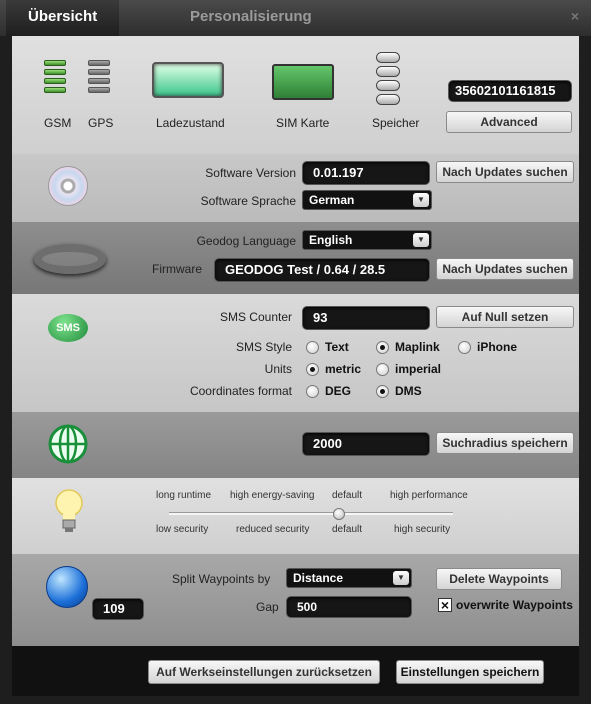 This screenshot has width=591, height=704. Describe the element at coordinates (514, 605) in the screenshot. I see `overwrite-waypoints-label: overwrite Waypoints` at that location.